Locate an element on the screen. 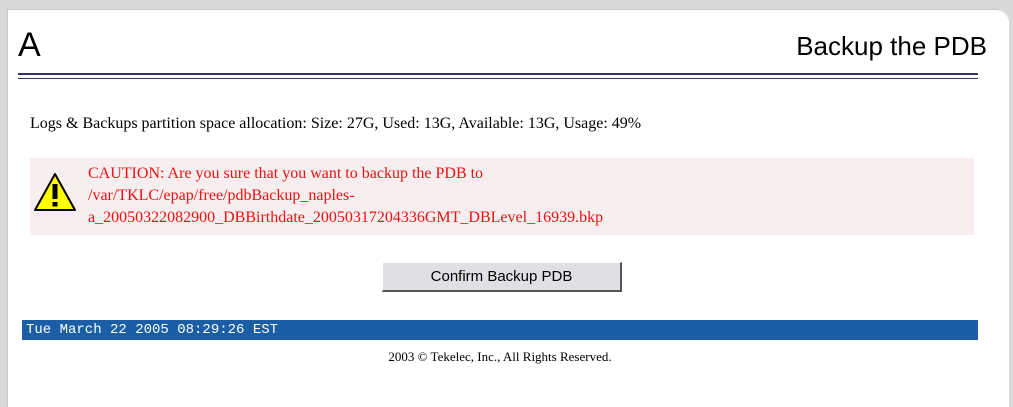 The image size is (1013, 407). header-letter-logo: A is located at coordinates (29, 45).